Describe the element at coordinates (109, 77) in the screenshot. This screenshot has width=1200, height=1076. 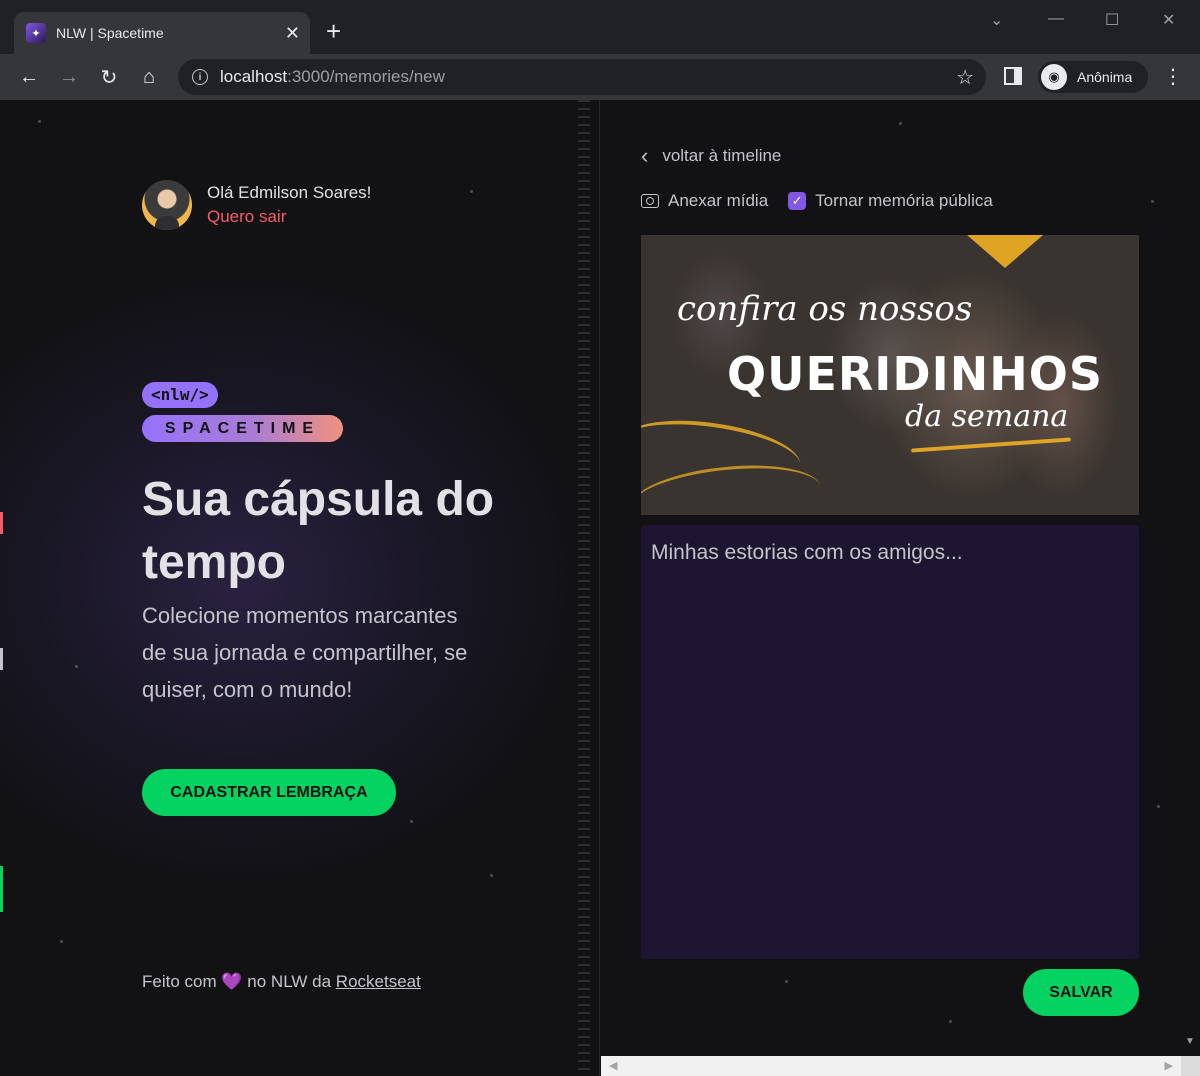
I see `reload-icon: ↻` at that location.